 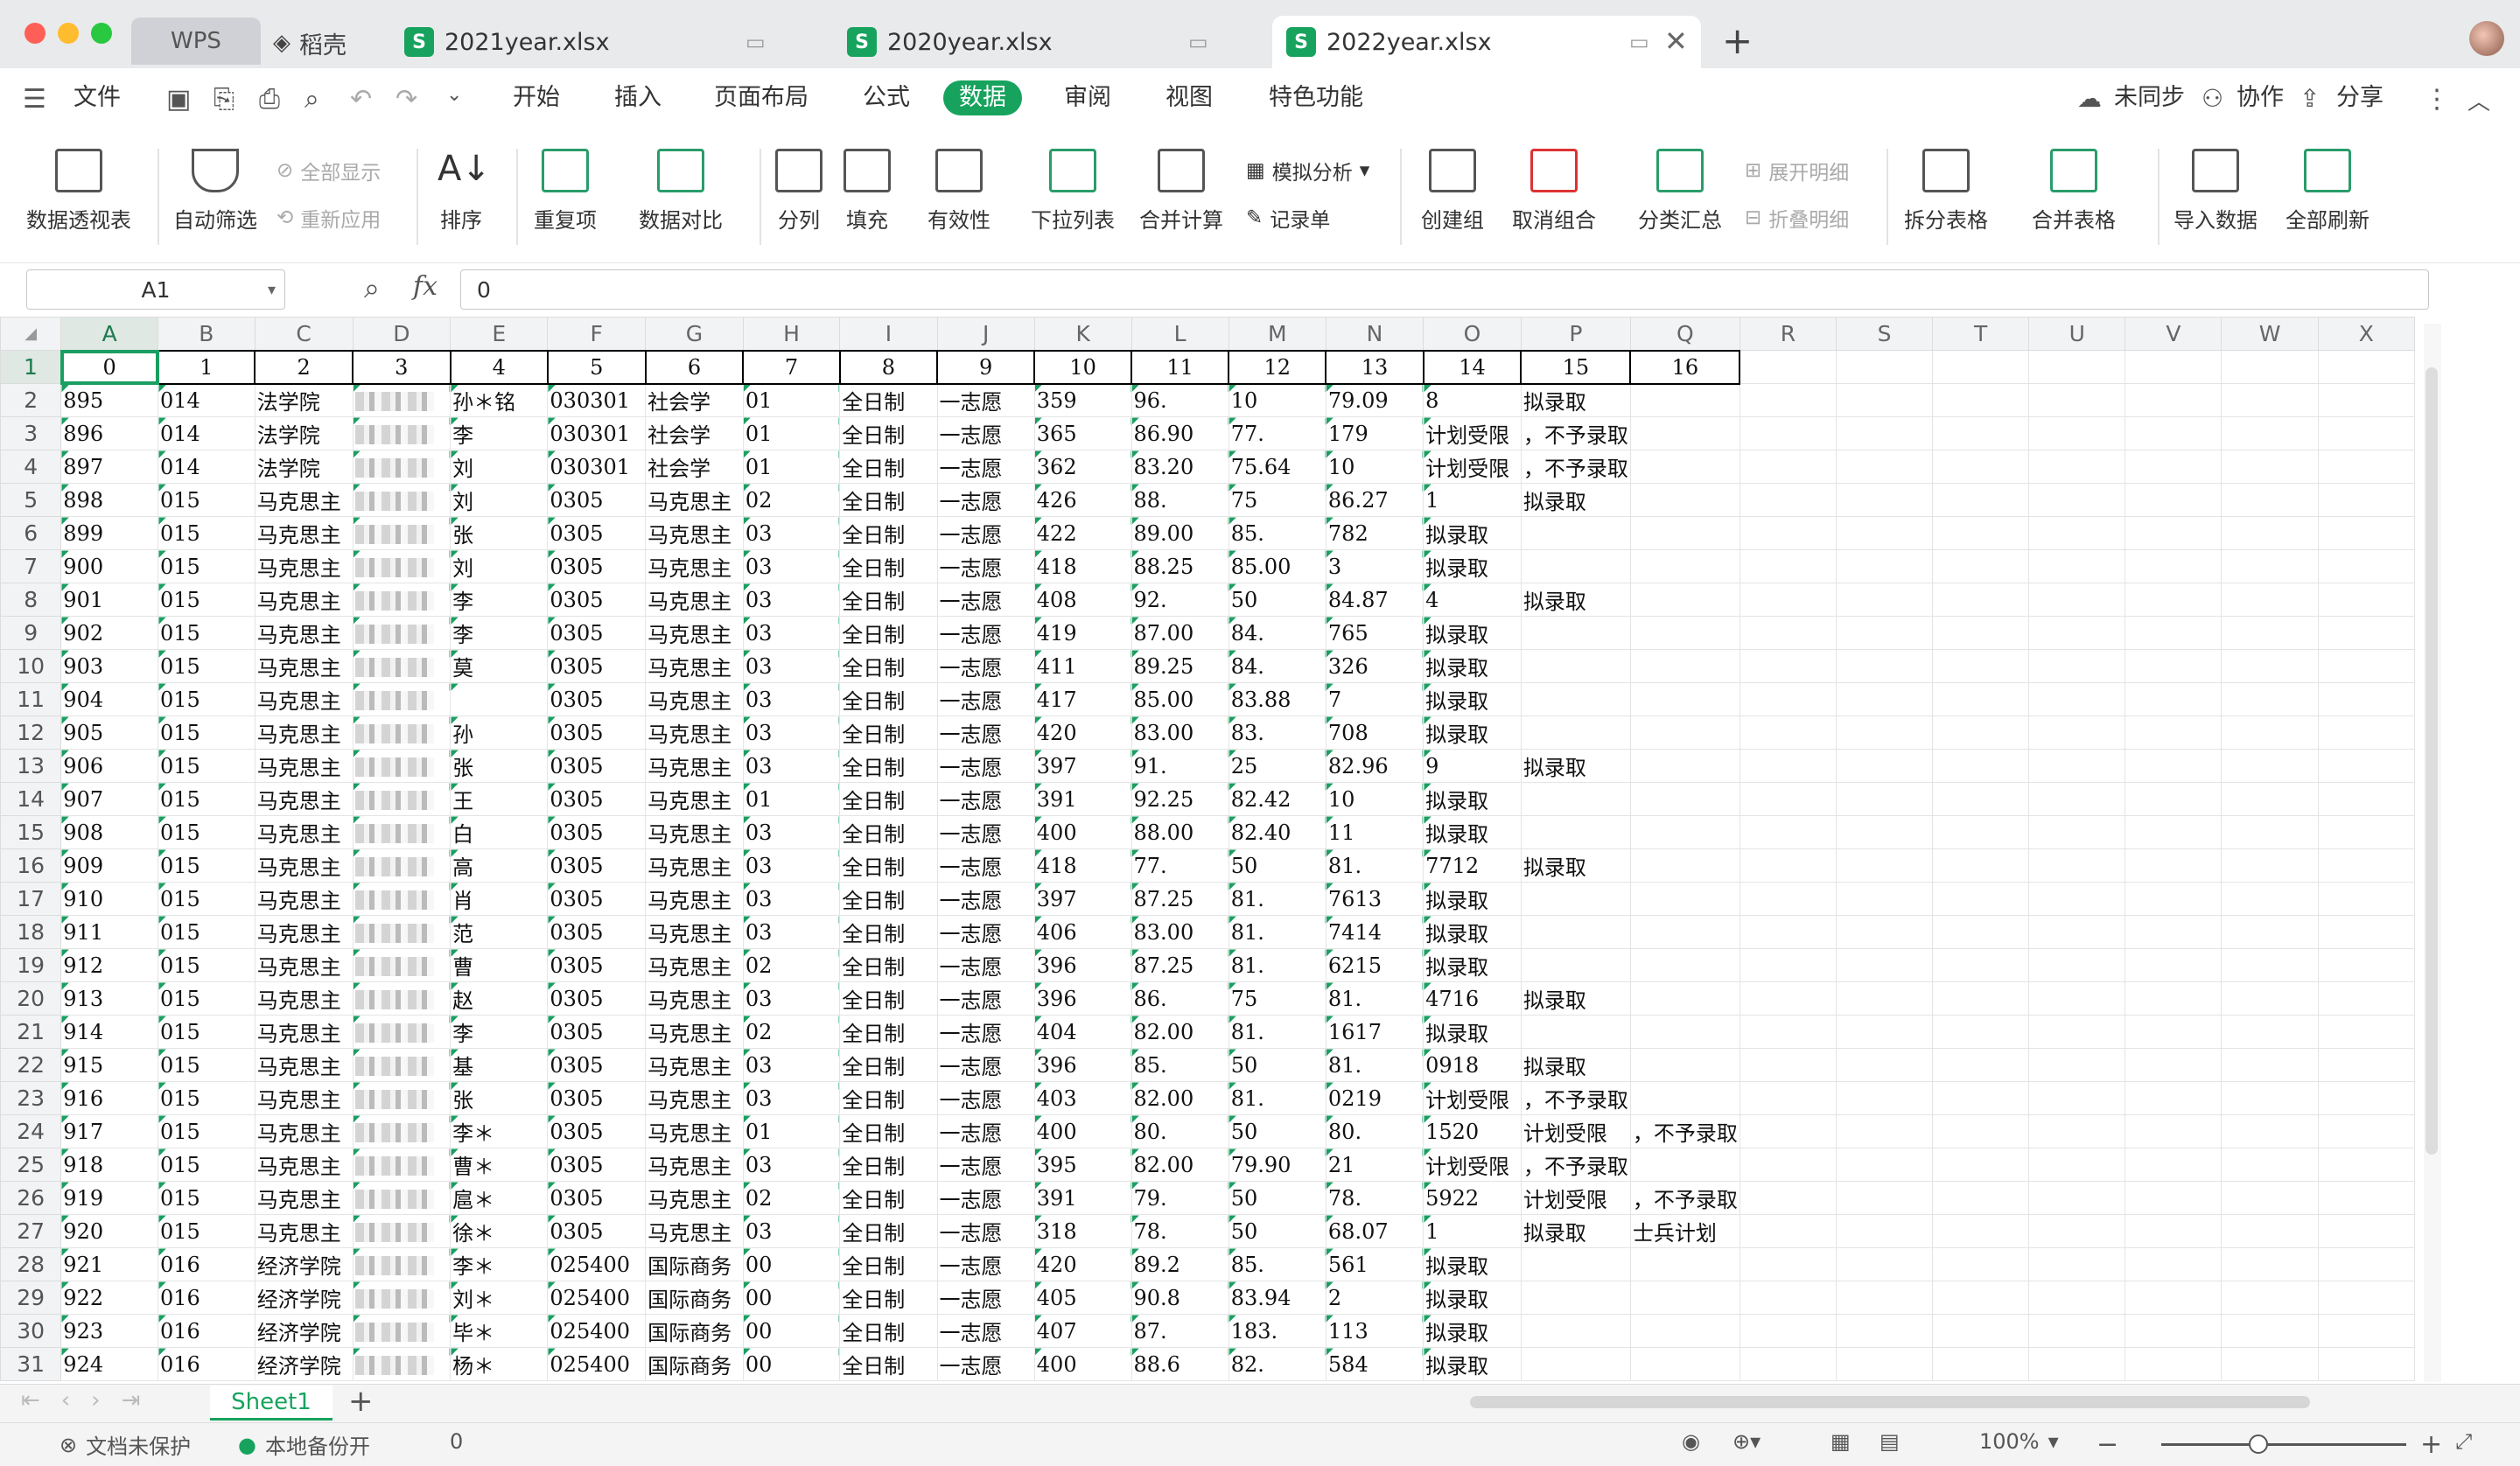 I want to click on normal-view-icon: ▦, so click(x=1840, y=1442).